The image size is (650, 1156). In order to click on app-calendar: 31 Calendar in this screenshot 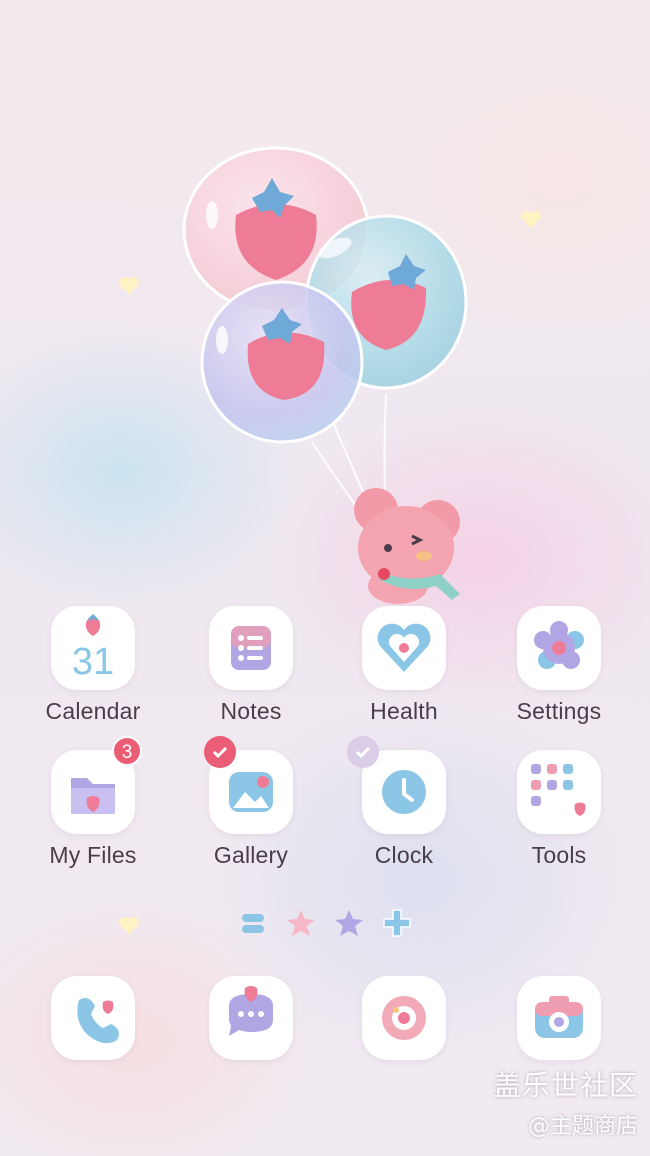, I will do `click(93, 665)`.